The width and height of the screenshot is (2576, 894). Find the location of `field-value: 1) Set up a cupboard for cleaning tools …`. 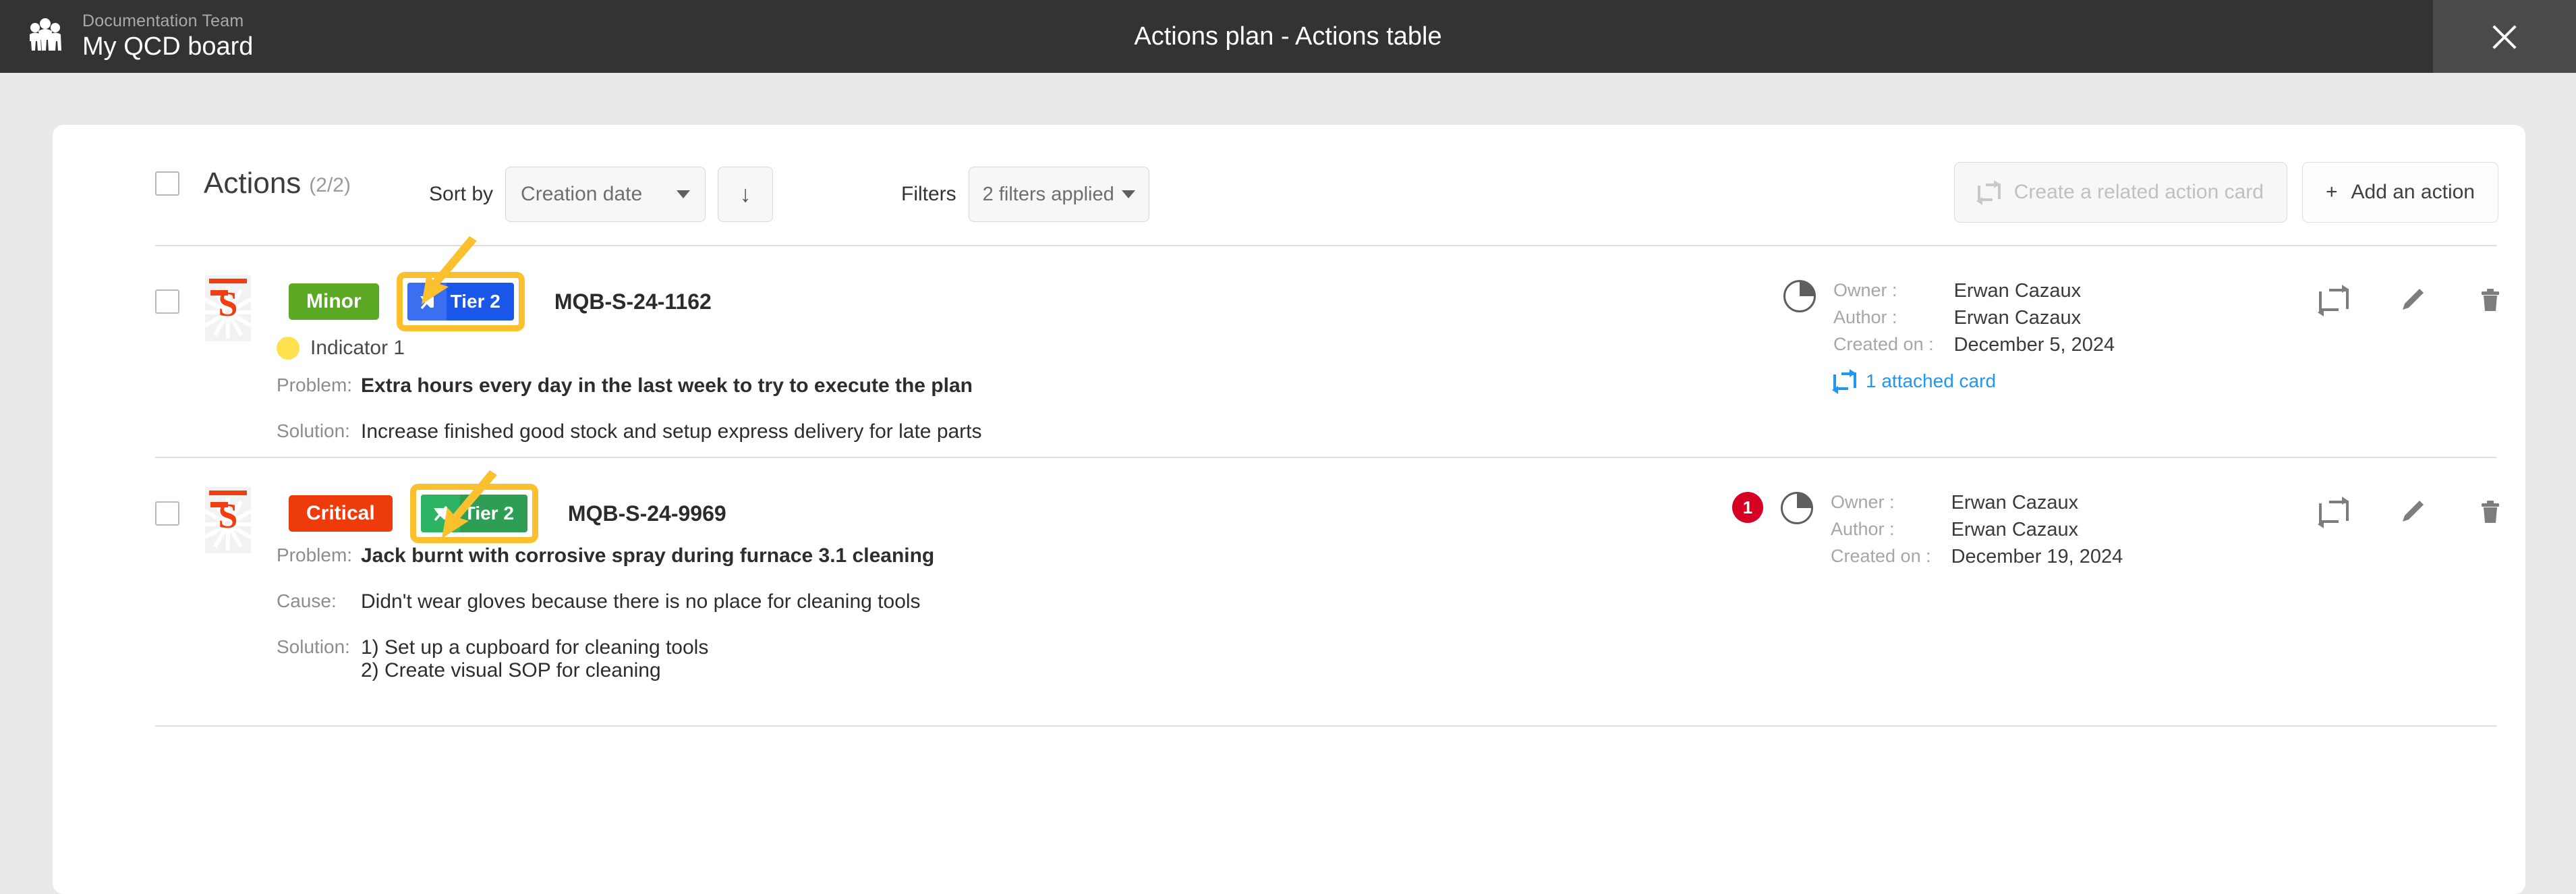

field-value: 1) Set up a cupboard for cleaning tools … is located at coordinates (535, 658).